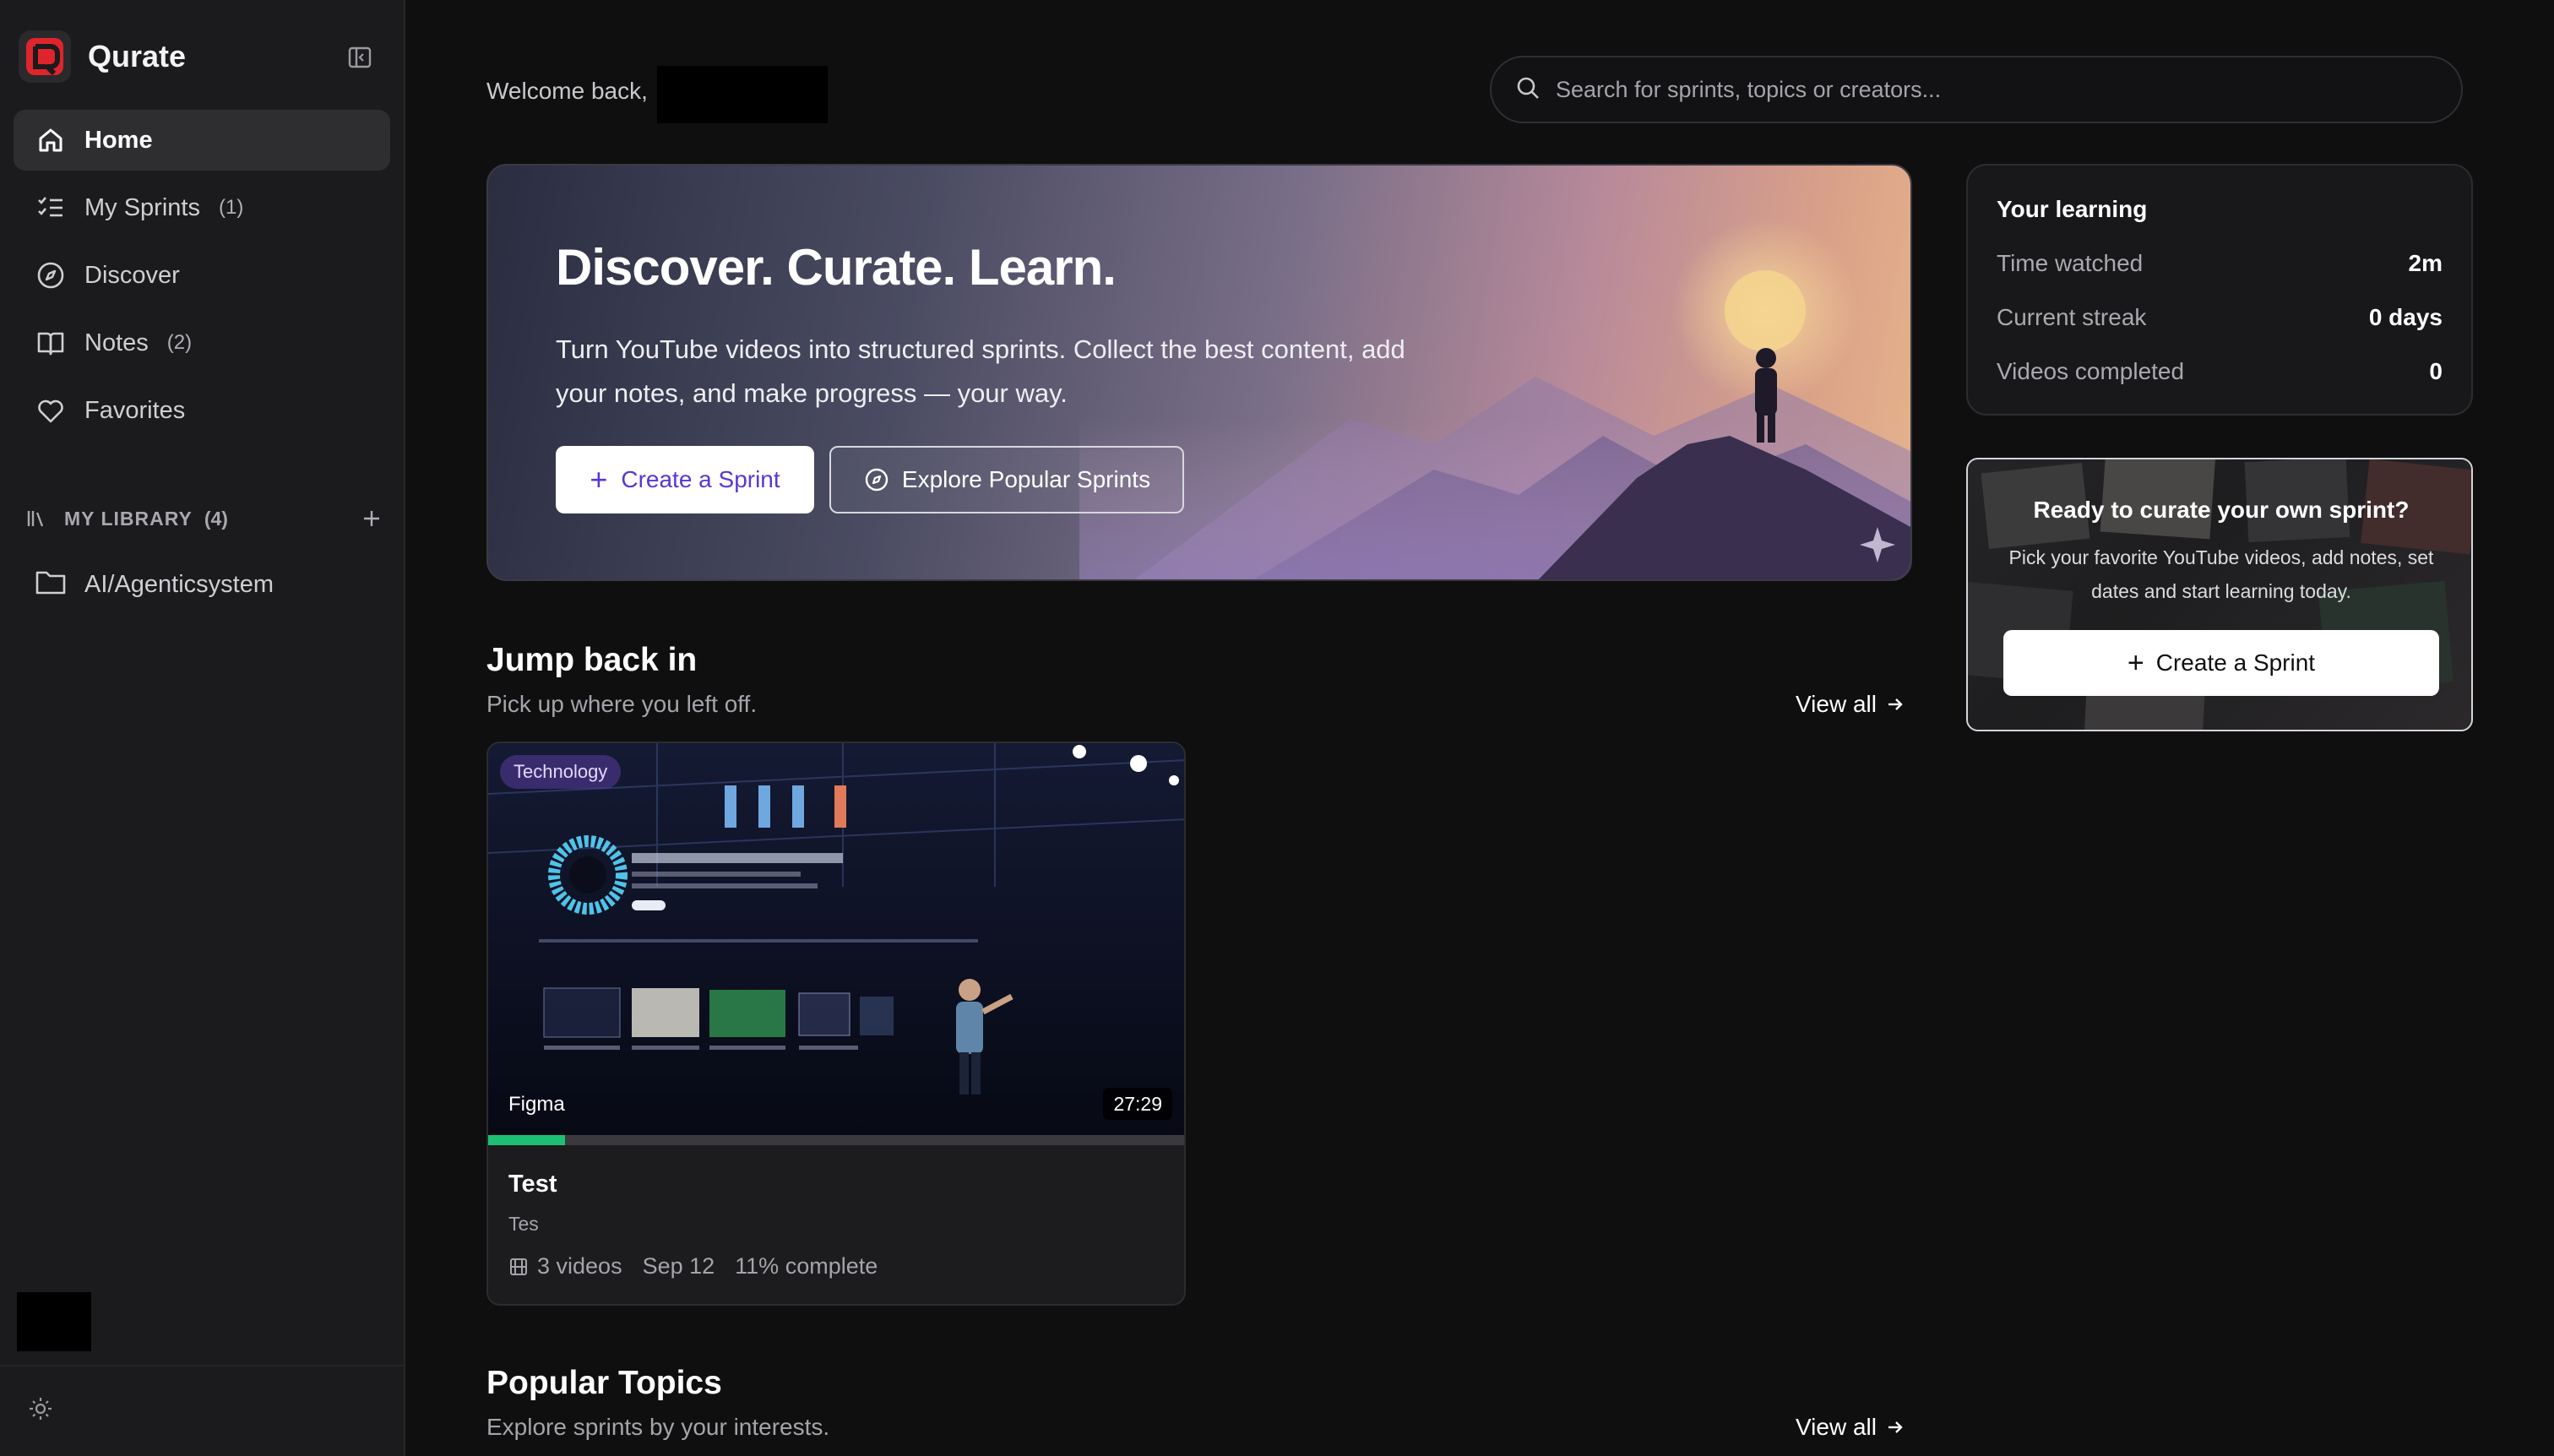 The image size is (2554, 1456). I want to click on sidebar-item-my-sprints: My Sprints (1), so click(202, 207).